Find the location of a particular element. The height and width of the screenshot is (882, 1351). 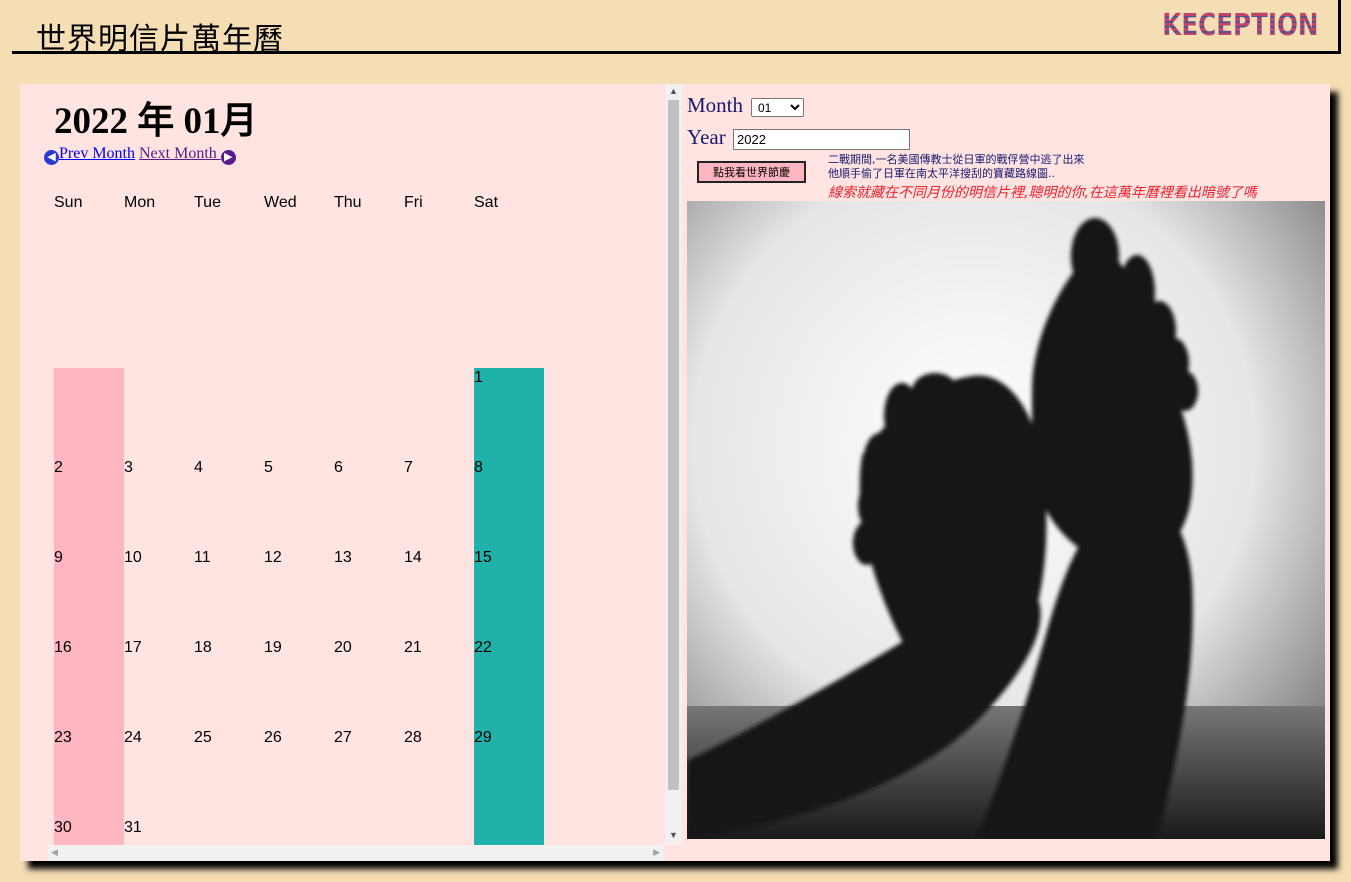

story-line-1: 二戰期間,一名美國傳教士從日軍的戰俘營中逃了出來 is located at coordinates (956, 159).